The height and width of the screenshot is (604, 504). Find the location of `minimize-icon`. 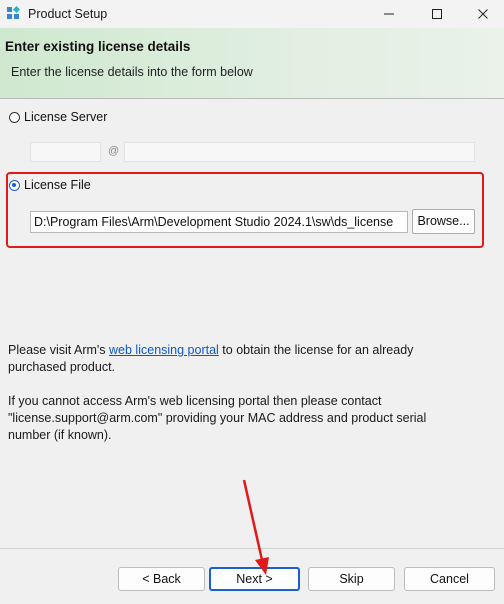

minimize-icon is located at coordinates (389, 14).